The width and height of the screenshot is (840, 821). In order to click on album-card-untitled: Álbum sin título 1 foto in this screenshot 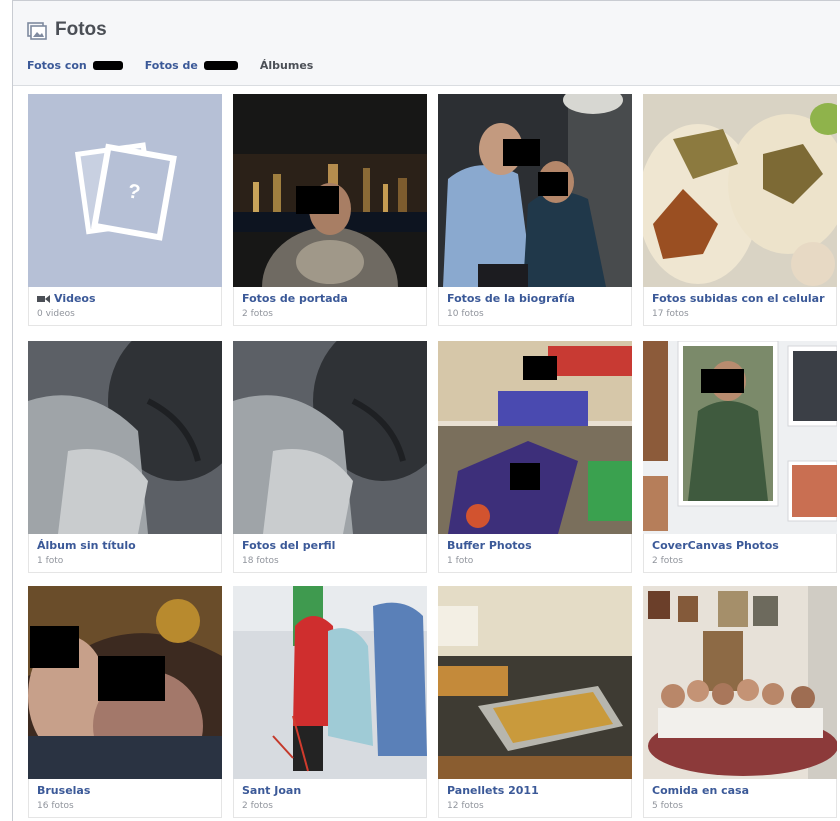, I will do `click(125, 457)`.